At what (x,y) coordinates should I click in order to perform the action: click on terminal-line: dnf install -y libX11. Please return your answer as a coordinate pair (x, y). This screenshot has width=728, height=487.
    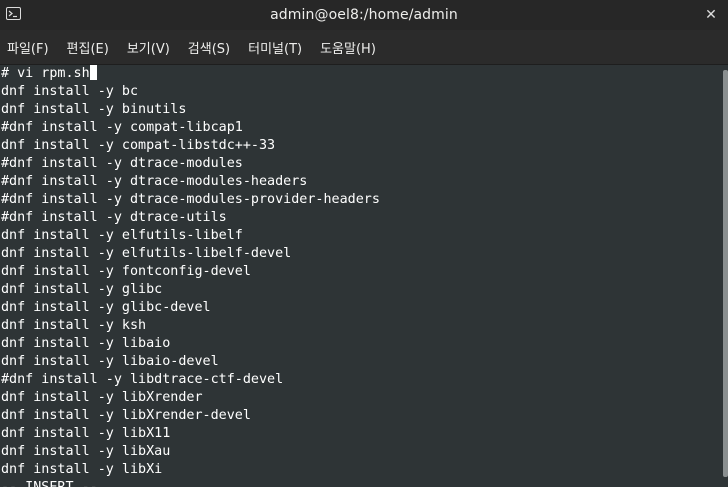
    Looking at the image, I should click on (86, 433).